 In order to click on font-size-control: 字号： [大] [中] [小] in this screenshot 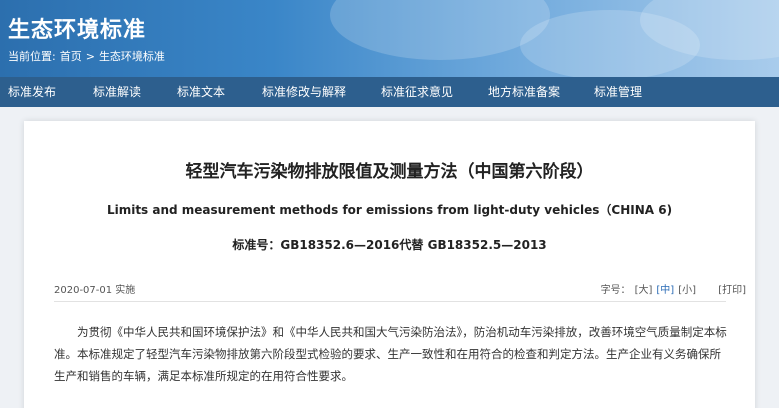, I will do `click(648, 288)`.